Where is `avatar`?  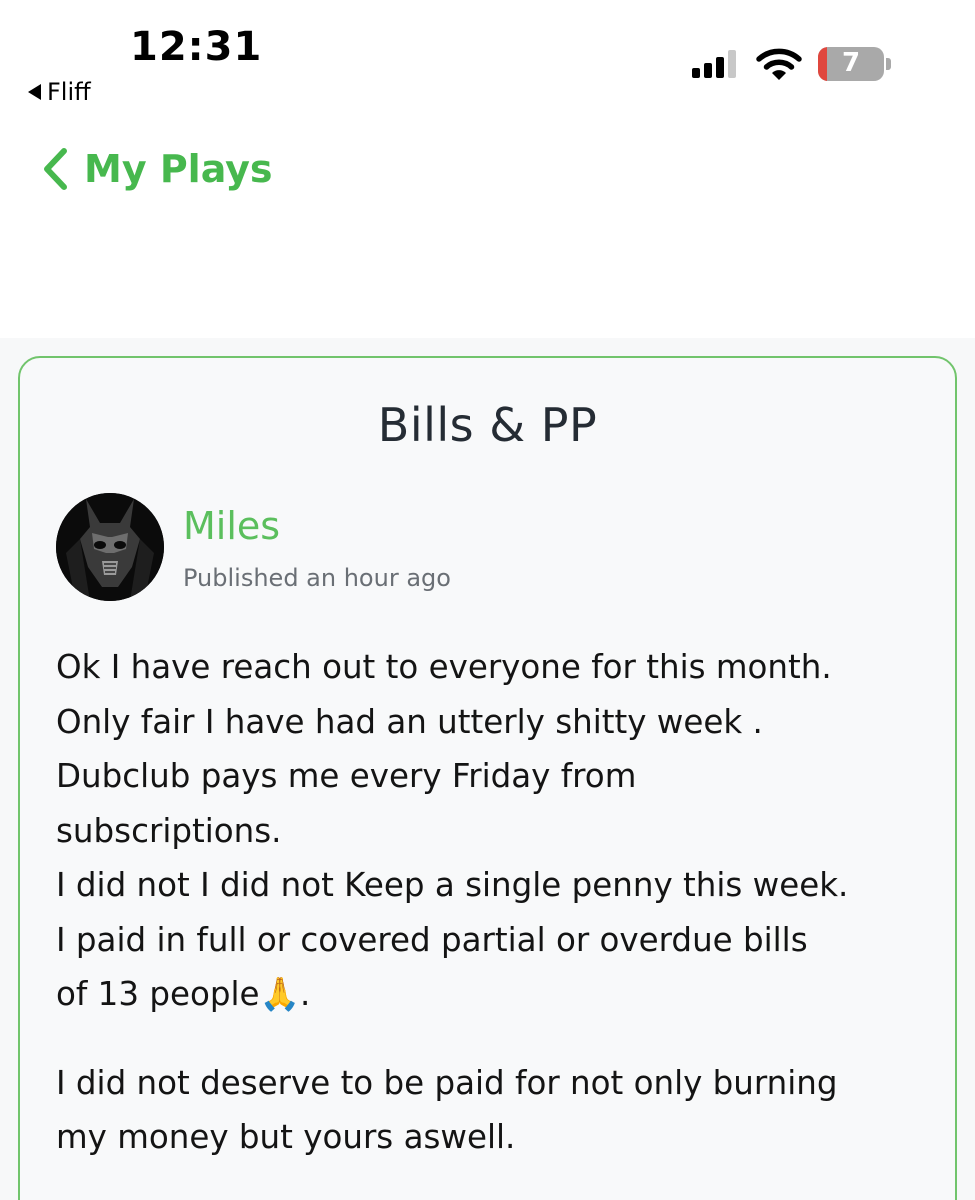
avatar is located at coordinates (110, 547).